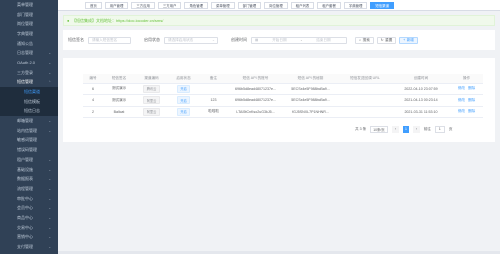  What do you see at coordinates (29, 228) in the screenshot?
I see `sidebar-item: 交易中心 ⌄` at bounding box center [29, 228].